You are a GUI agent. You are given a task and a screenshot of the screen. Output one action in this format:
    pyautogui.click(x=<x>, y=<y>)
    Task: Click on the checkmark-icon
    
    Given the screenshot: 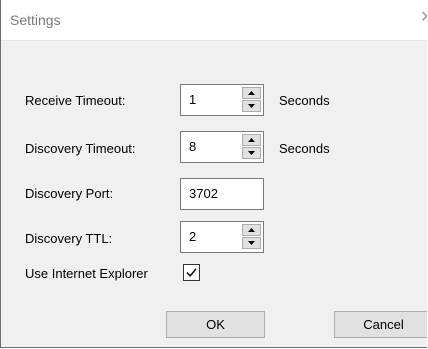 What is the action you would take?
    pyautogui.click(x=191, y=272)
    